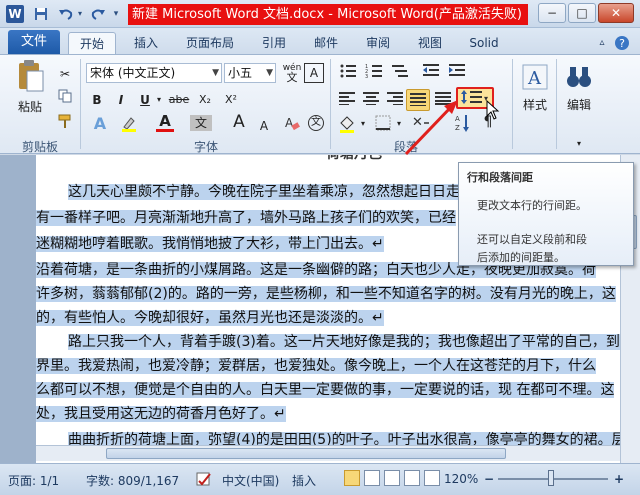 The height and width of the screenshot is (495, 640). What do you see at coordinates (326, 43) in the screenshot?
I see `tab-mailings: 邮件` at bounding box center [326, 43].